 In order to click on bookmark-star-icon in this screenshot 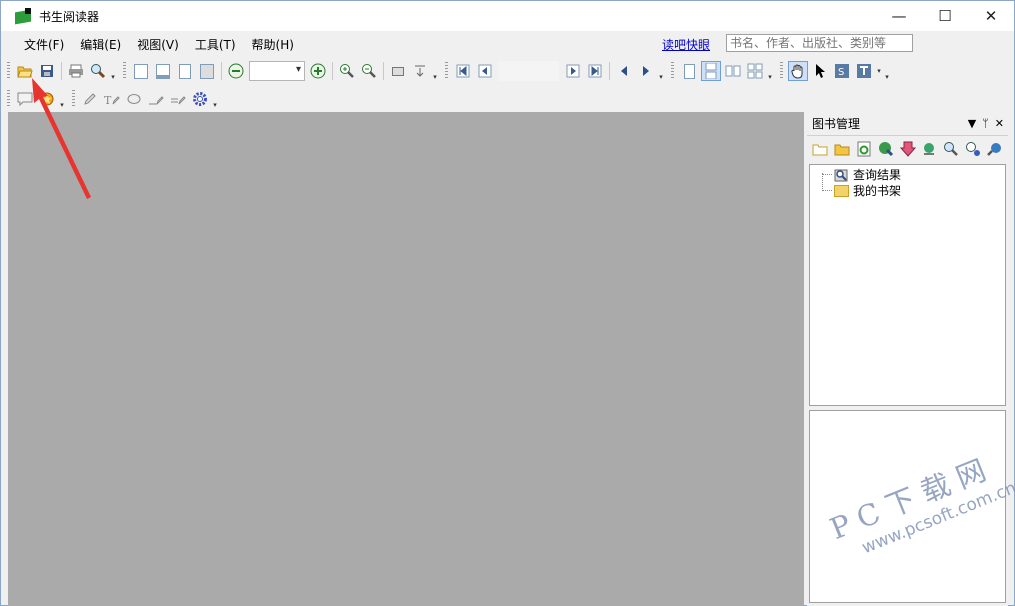, I will do `click(47, 99)`.